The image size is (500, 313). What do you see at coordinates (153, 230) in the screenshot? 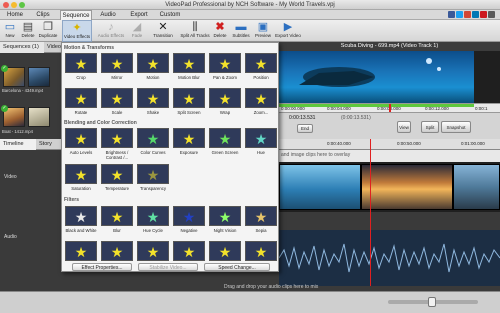
I see `fx-label: Hue Cycle` at bounding box center [153, 230].